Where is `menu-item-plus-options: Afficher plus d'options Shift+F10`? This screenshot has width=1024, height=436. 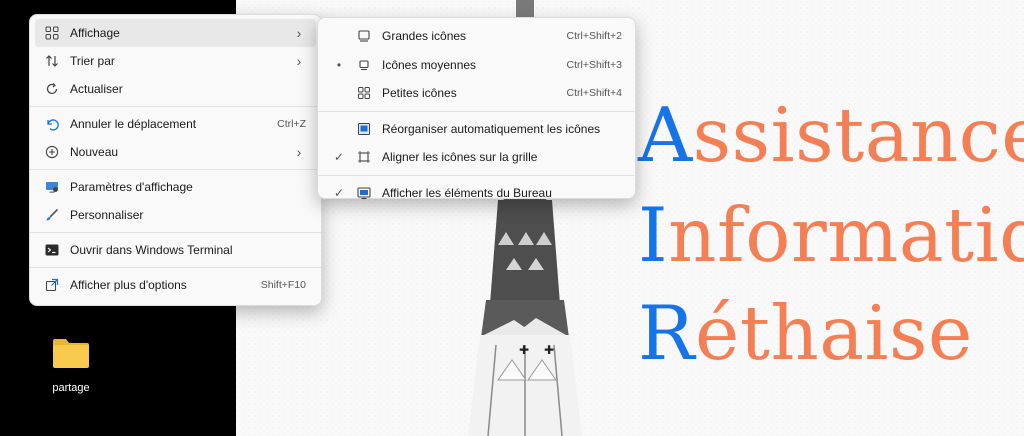
menu-item-plus-options: Afficher plus d'options Shift+F10 is located at coordinates (175, 285).